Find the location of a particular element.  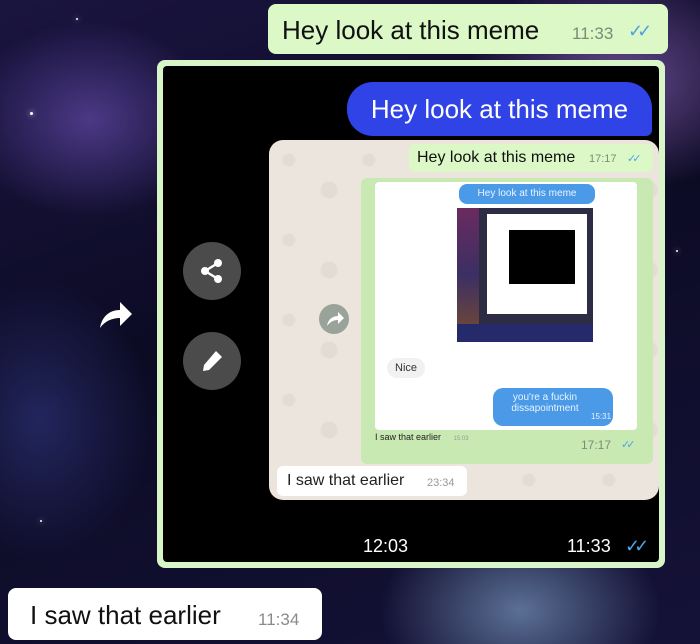

message-time: 15:03 is located at coordinates (461, 439).